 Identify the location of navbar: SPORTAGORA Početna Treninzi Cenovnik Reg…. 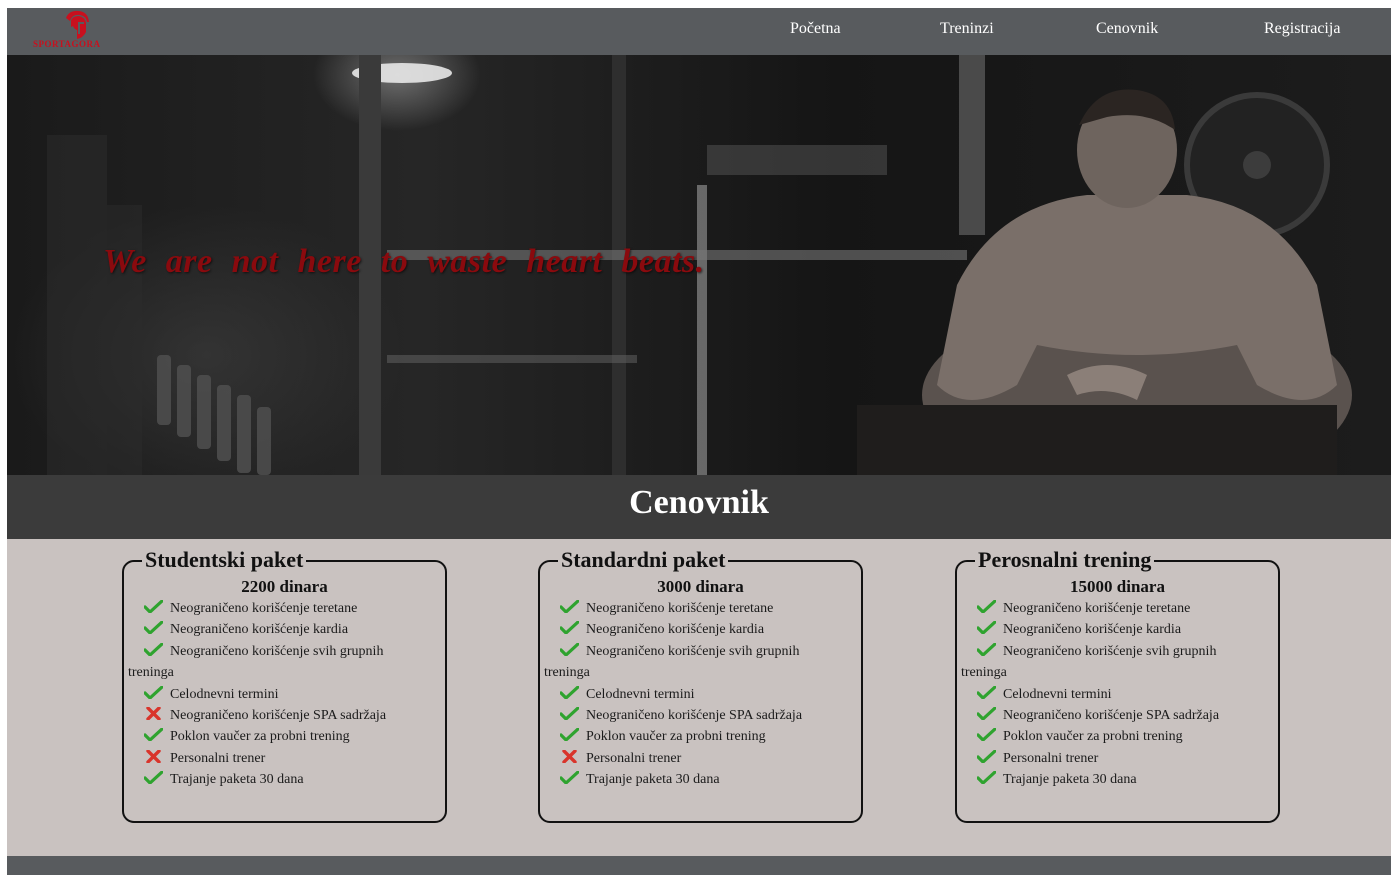
(699, 31).